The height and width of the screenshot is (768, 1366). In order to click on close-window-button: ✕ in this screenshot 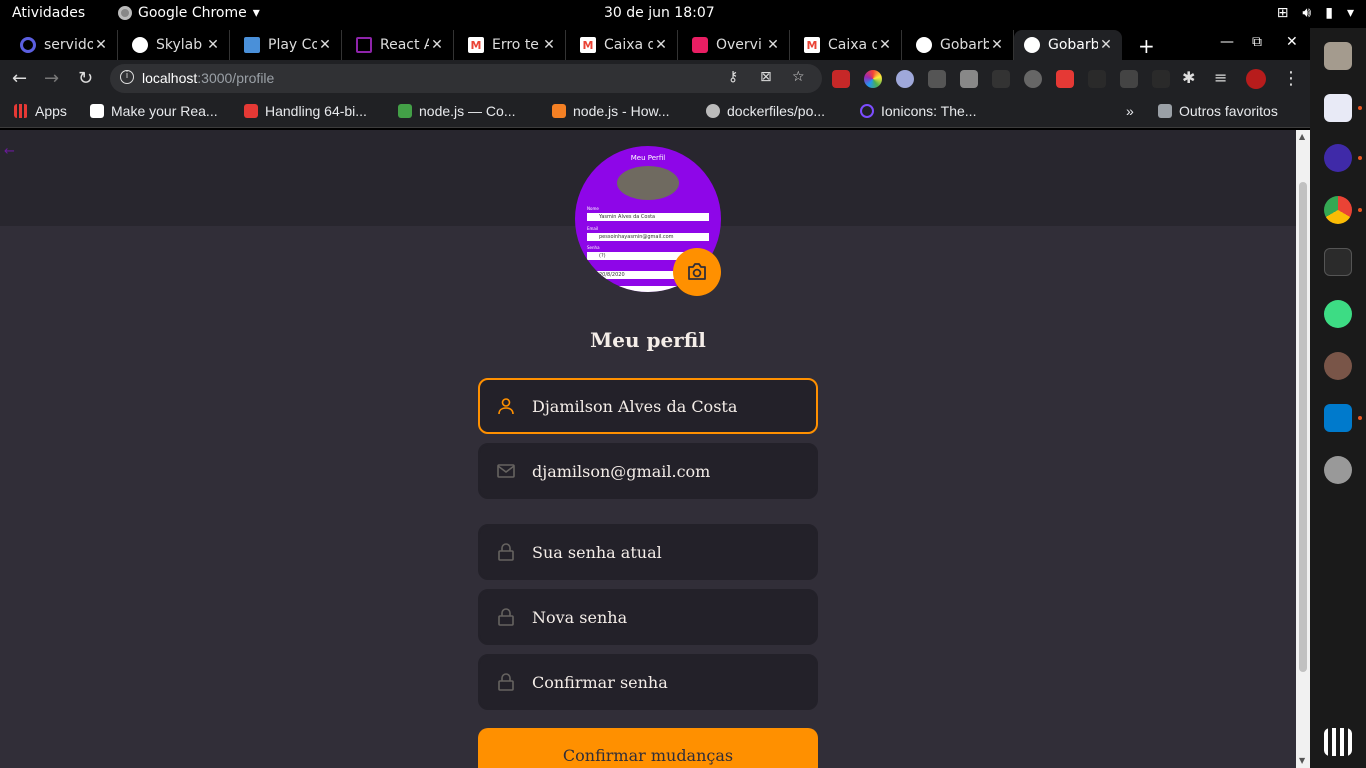, I will do `click(1292, 42)`.